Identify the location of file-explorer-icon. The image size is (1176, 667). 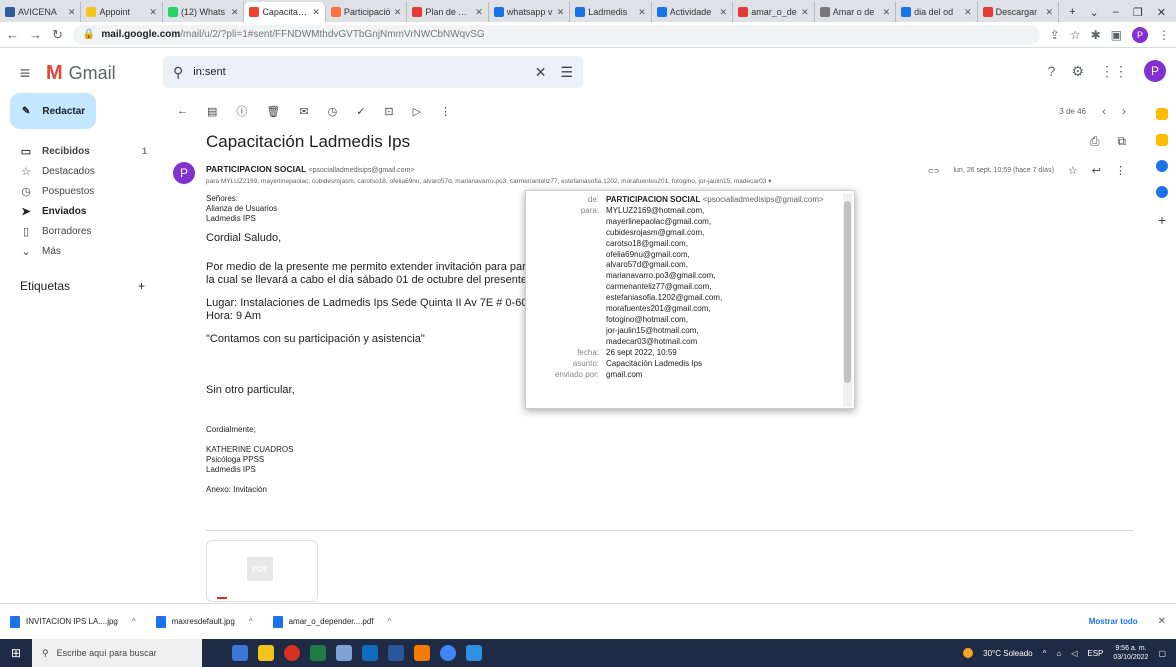
(266, 653).